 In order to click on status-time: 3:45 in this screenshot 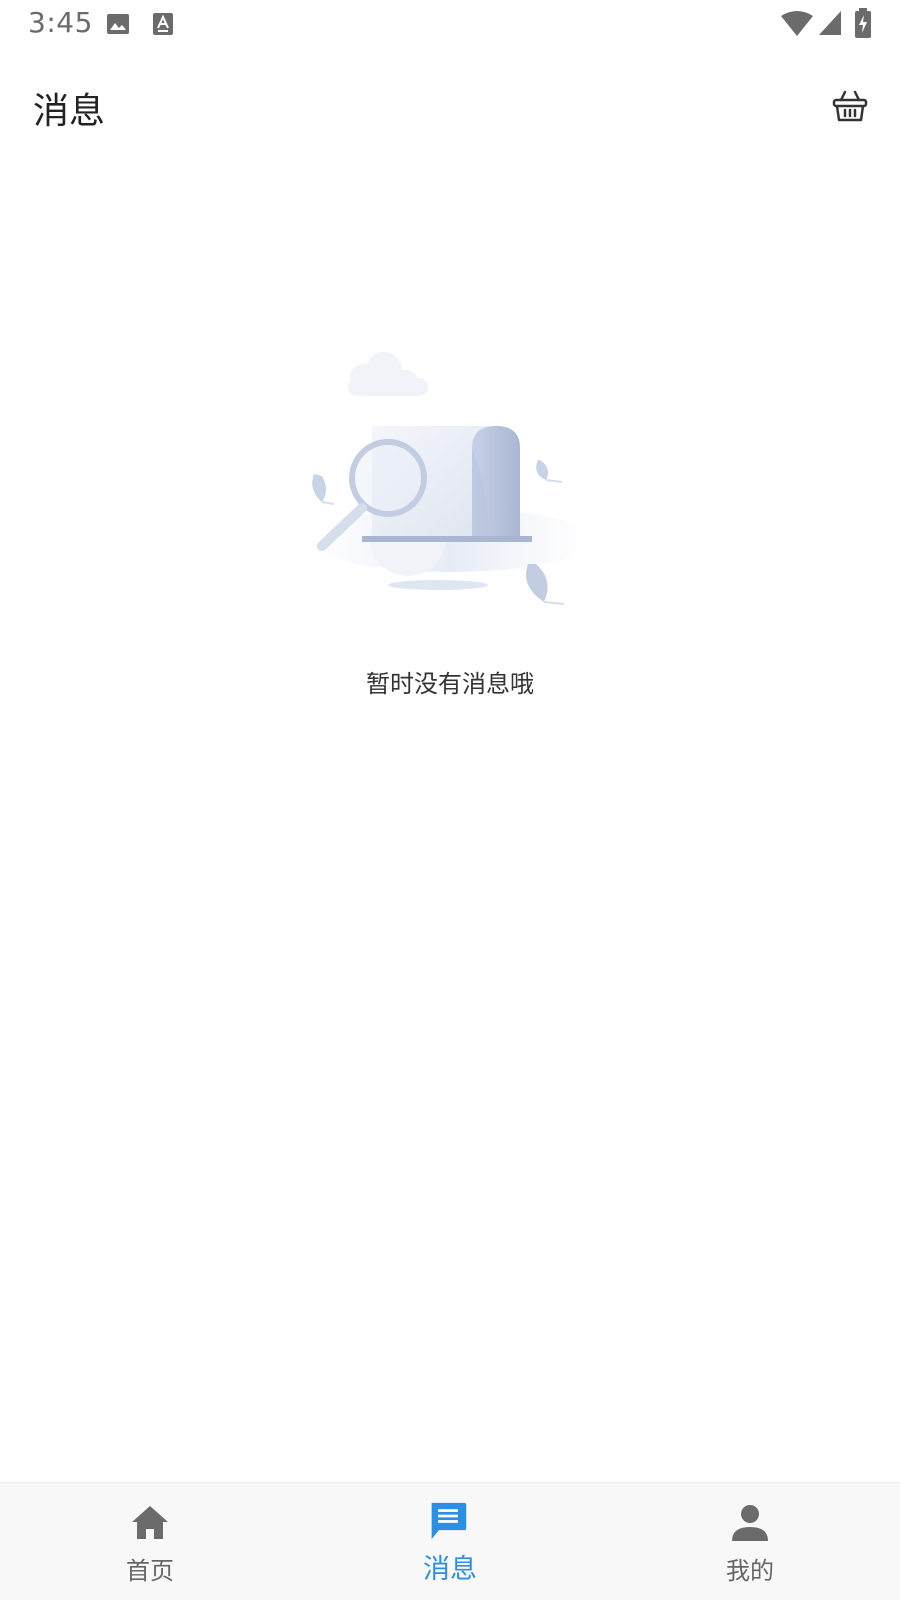, I will do `click(60, 22)`.